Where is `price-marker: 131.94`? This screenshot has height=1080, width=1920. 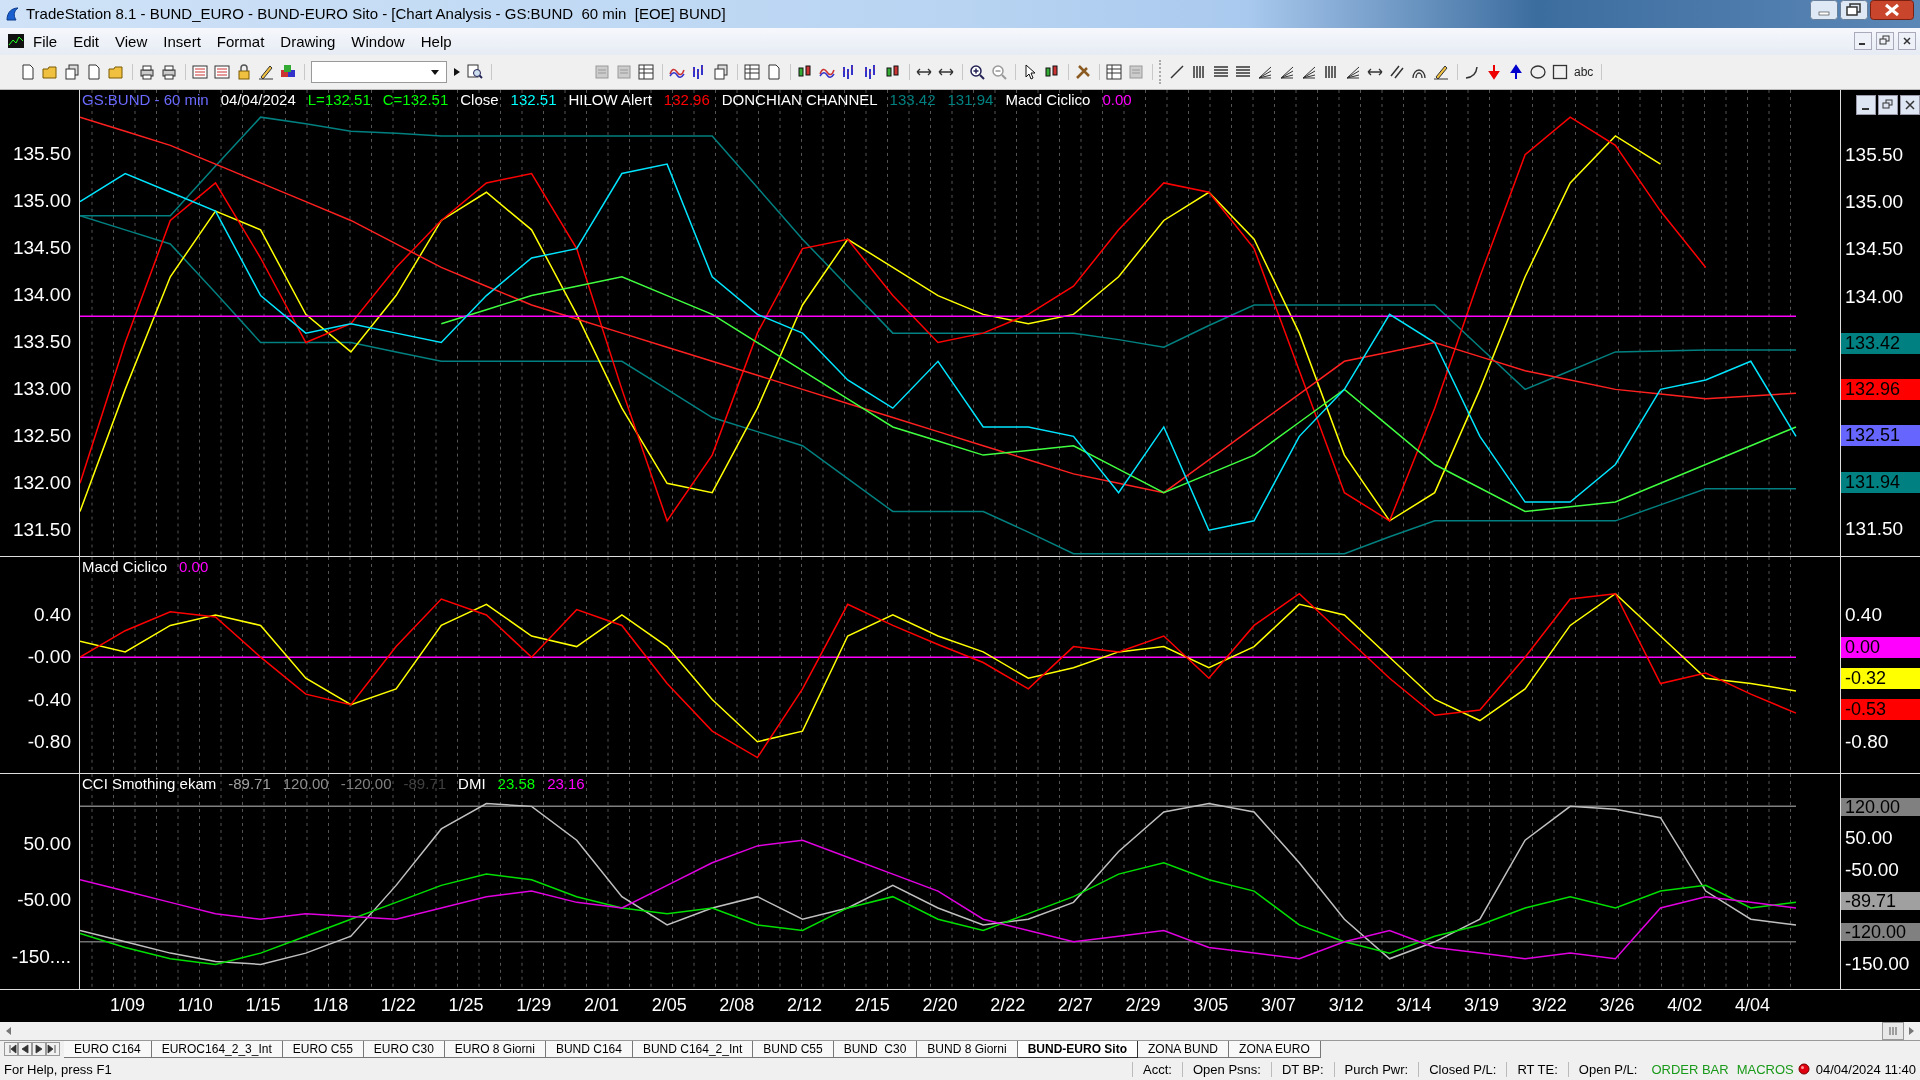 price-marker: 131.94 is located at coordinates (1880, 482).